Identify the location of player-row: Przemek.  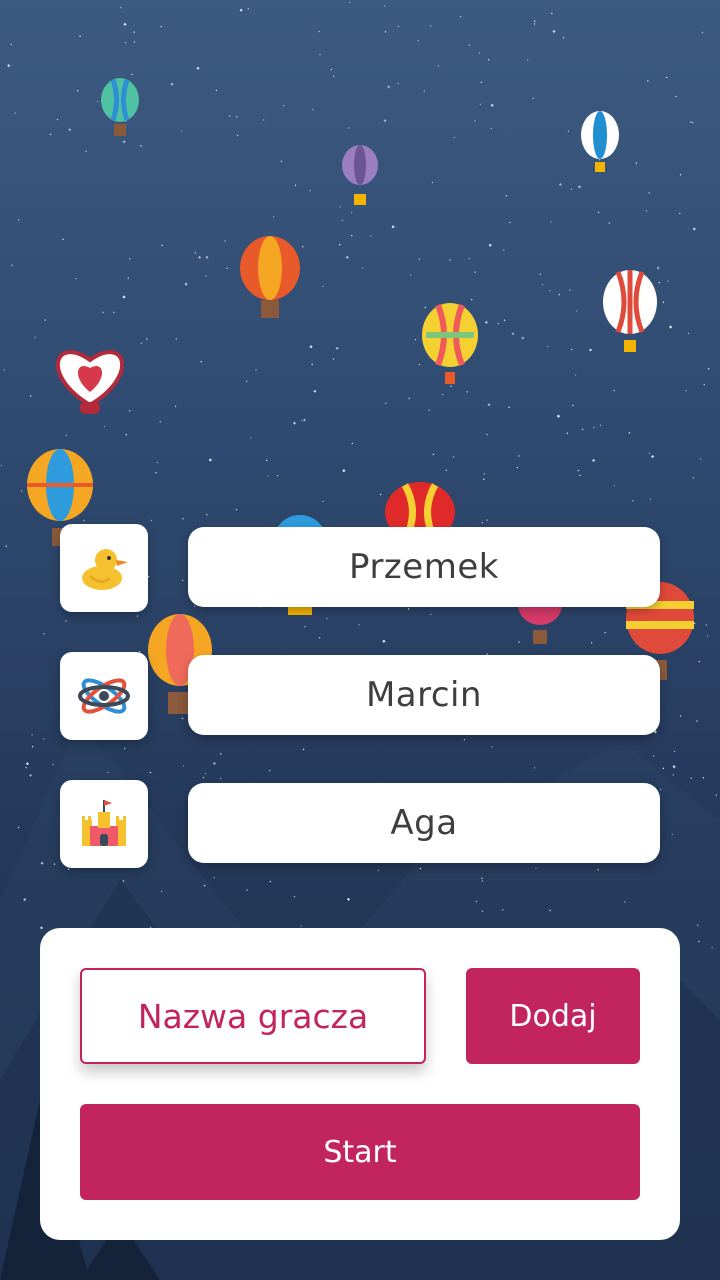
(360, 568).